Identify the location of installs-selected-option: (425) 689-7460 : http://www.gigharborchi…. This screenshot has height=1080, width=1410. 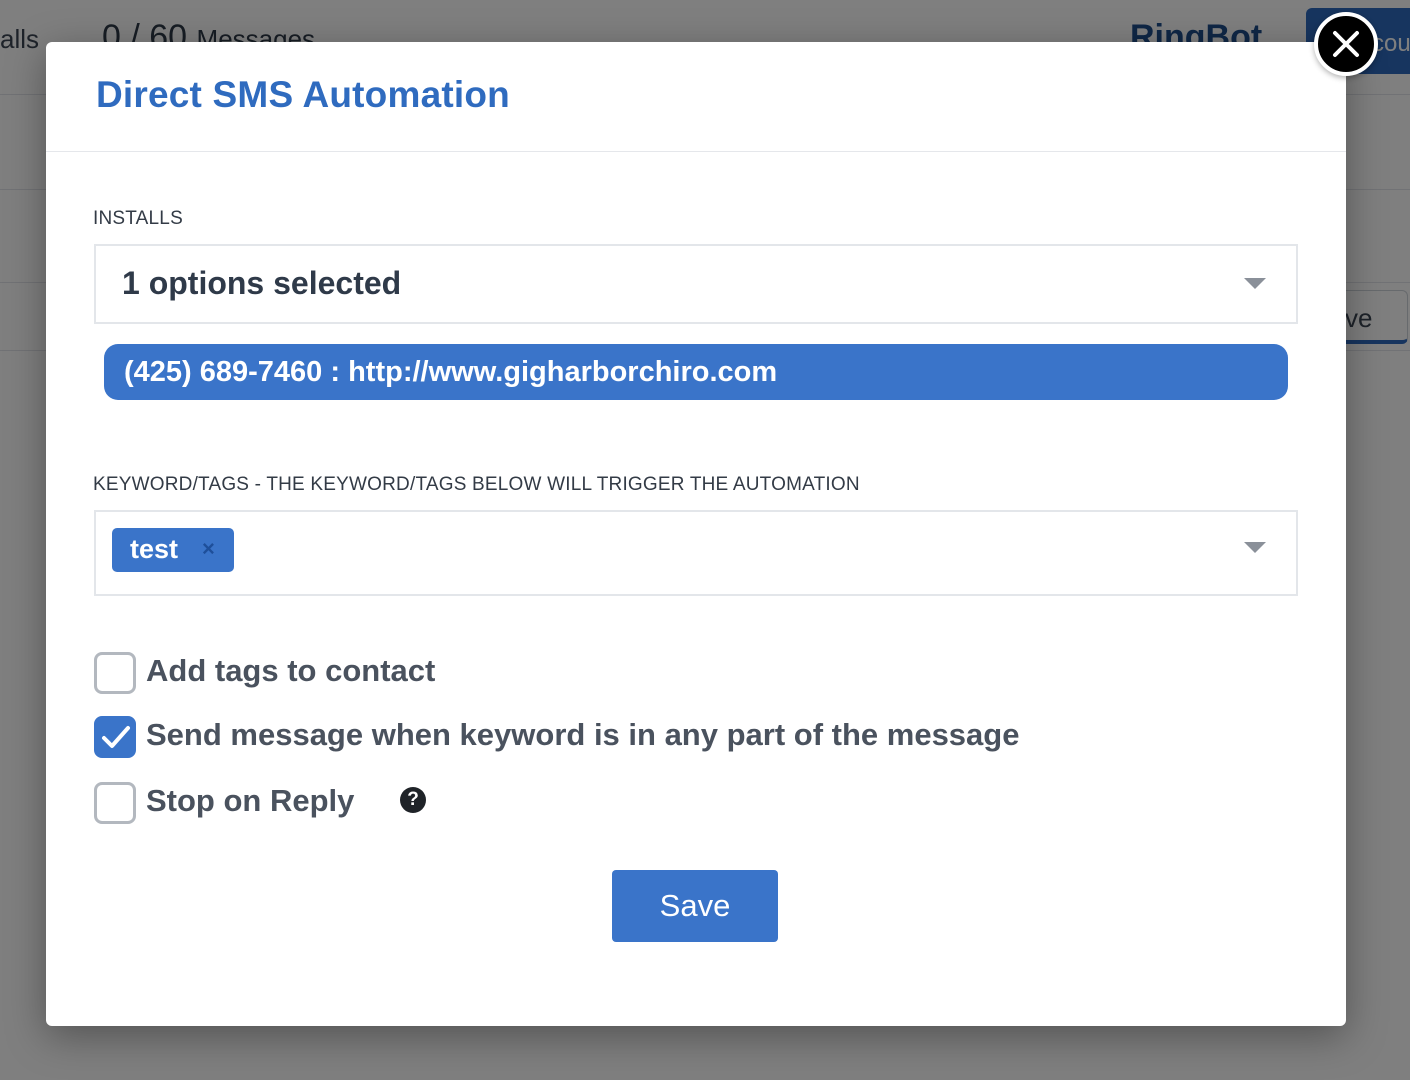
(696, 372).